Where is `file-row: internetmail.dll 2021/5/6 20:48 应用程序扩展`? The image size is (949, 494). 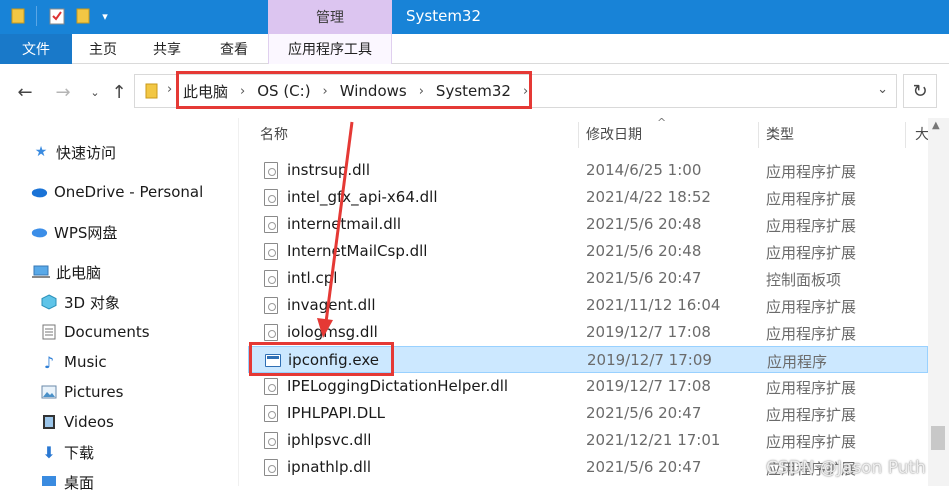 file-row: internetmail.dll 2021/5/6 20:48 应用程序扩展 is located at coordinates (588, 224).